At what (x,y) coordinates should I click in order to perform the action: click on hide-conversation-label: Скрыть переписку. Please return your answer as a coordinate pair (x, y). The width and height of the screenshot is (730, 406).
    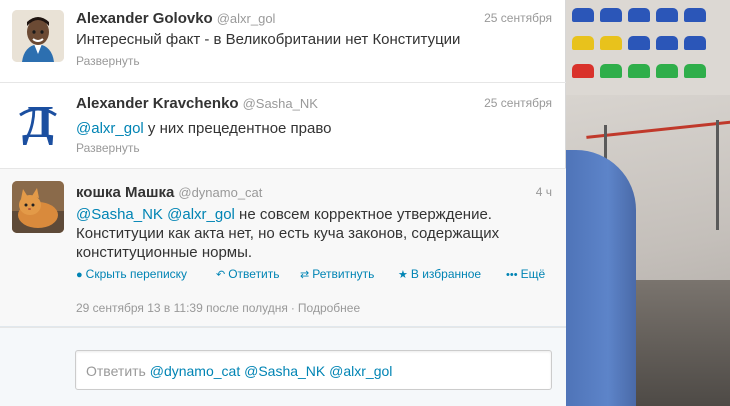
    Looking at the image, I should click on (136, 274).